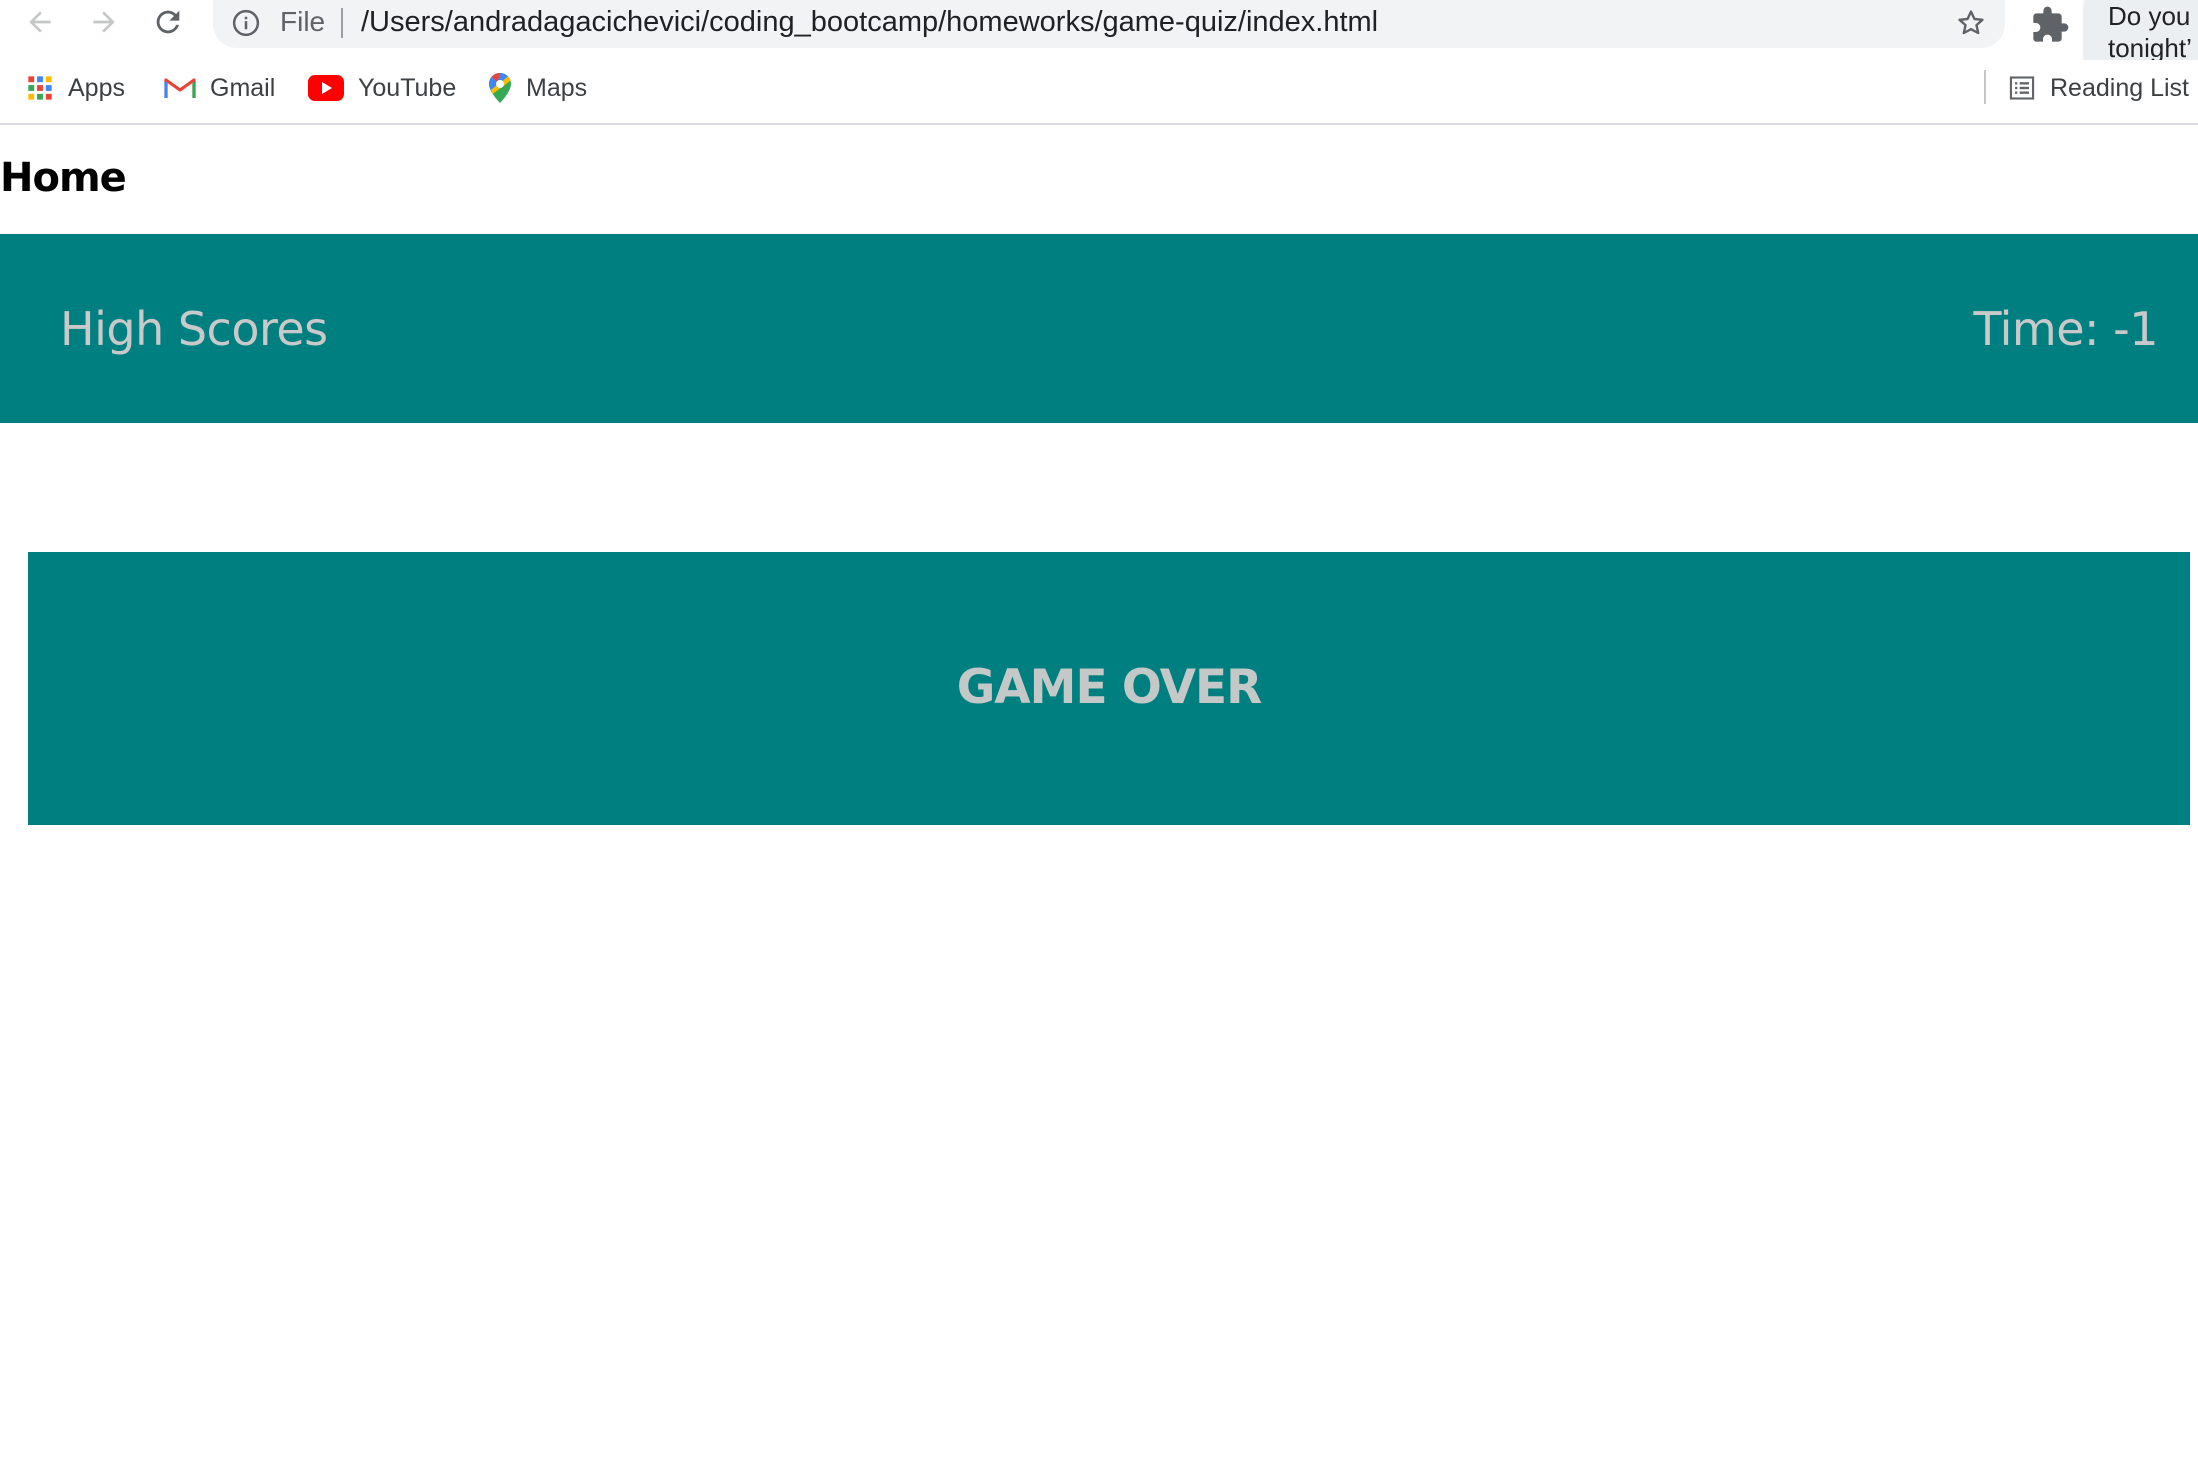  What do you see at coordinates (303, 21) in the screenshot?
I see `url-scheme: File` at bounding box center [303, 21].